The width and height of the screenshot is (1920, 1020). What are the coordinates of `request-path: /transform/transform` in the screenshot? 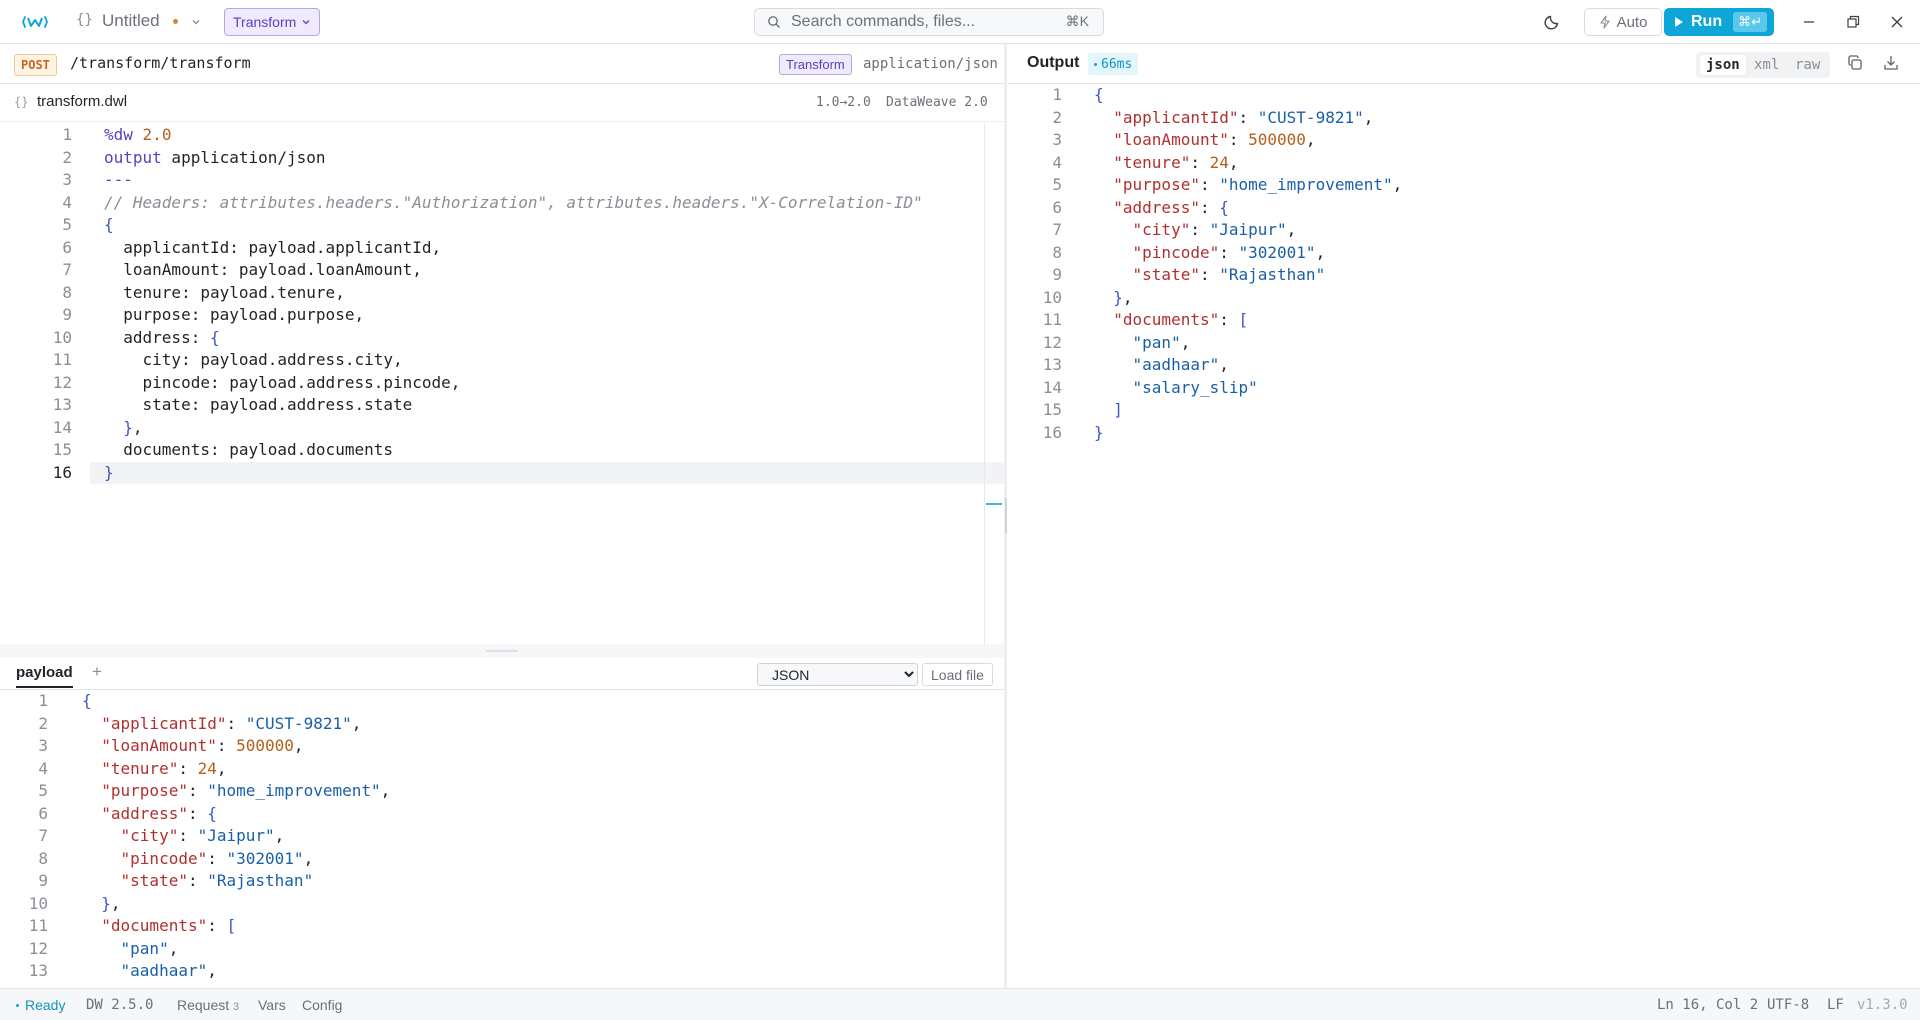 It's located at (160, 63).